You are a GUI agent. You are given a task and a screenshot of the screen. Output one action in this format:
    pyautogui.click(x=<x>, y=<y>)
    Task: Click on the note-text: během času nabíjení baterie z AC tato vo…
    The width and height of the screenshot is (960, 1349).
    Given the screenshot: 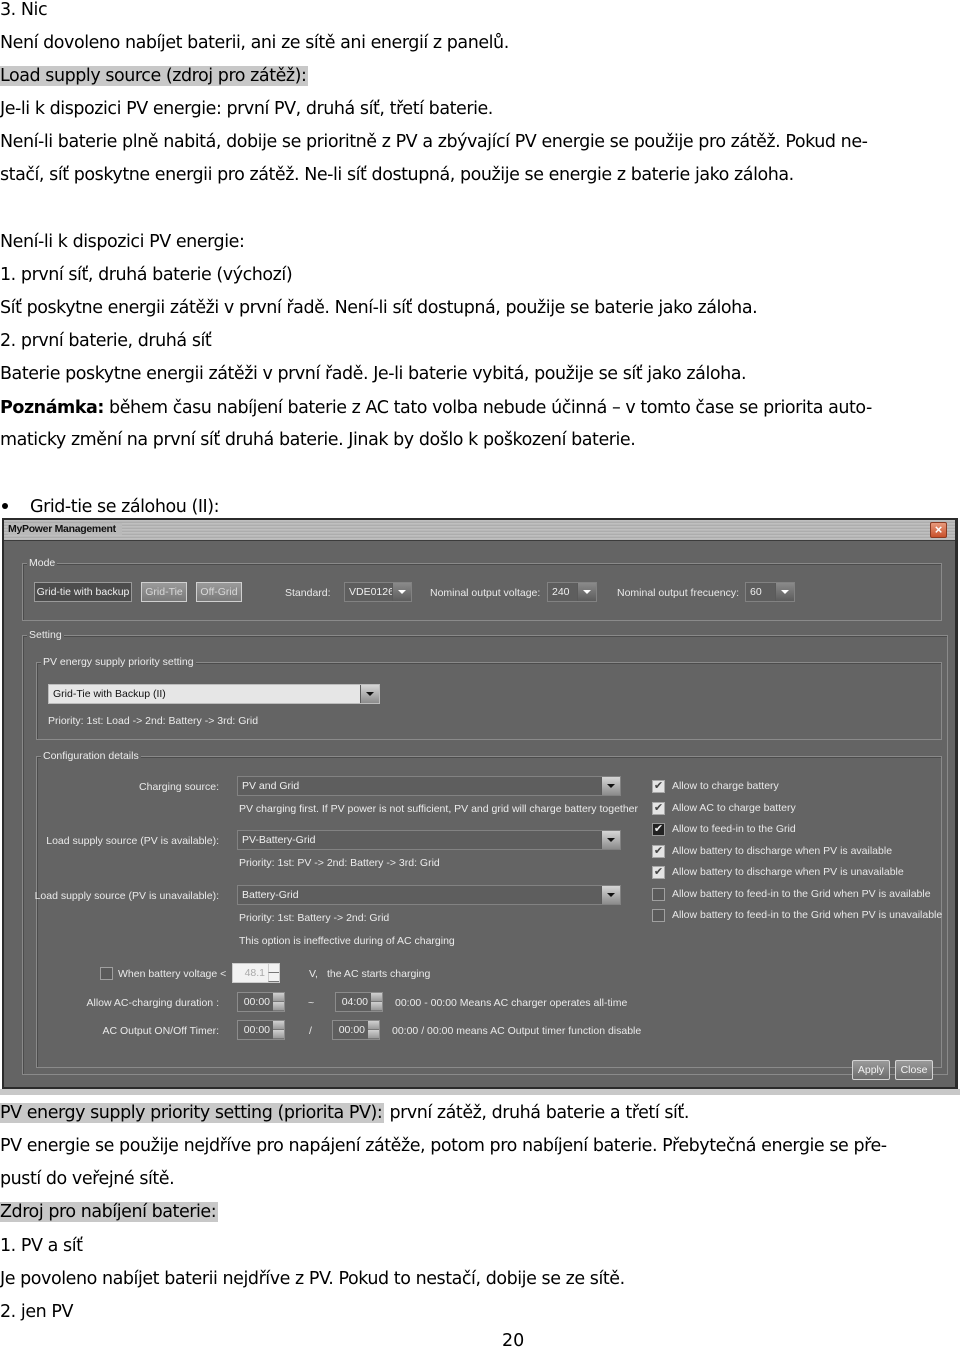 What is the action you would take?
    pyautogui.click(x=487, y=408)
    